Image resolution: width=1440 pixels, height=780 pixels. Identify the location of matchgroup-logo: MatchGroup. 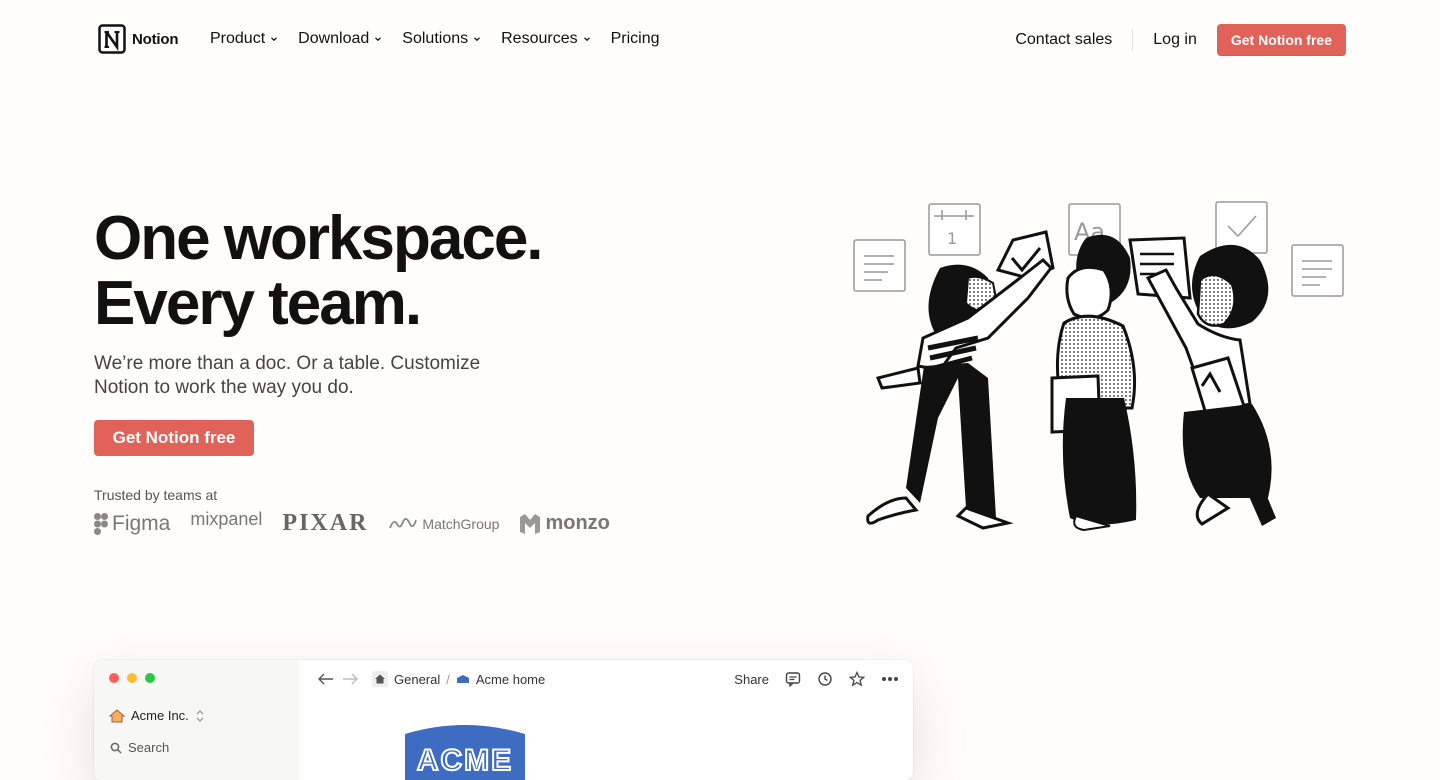
(443, 524).